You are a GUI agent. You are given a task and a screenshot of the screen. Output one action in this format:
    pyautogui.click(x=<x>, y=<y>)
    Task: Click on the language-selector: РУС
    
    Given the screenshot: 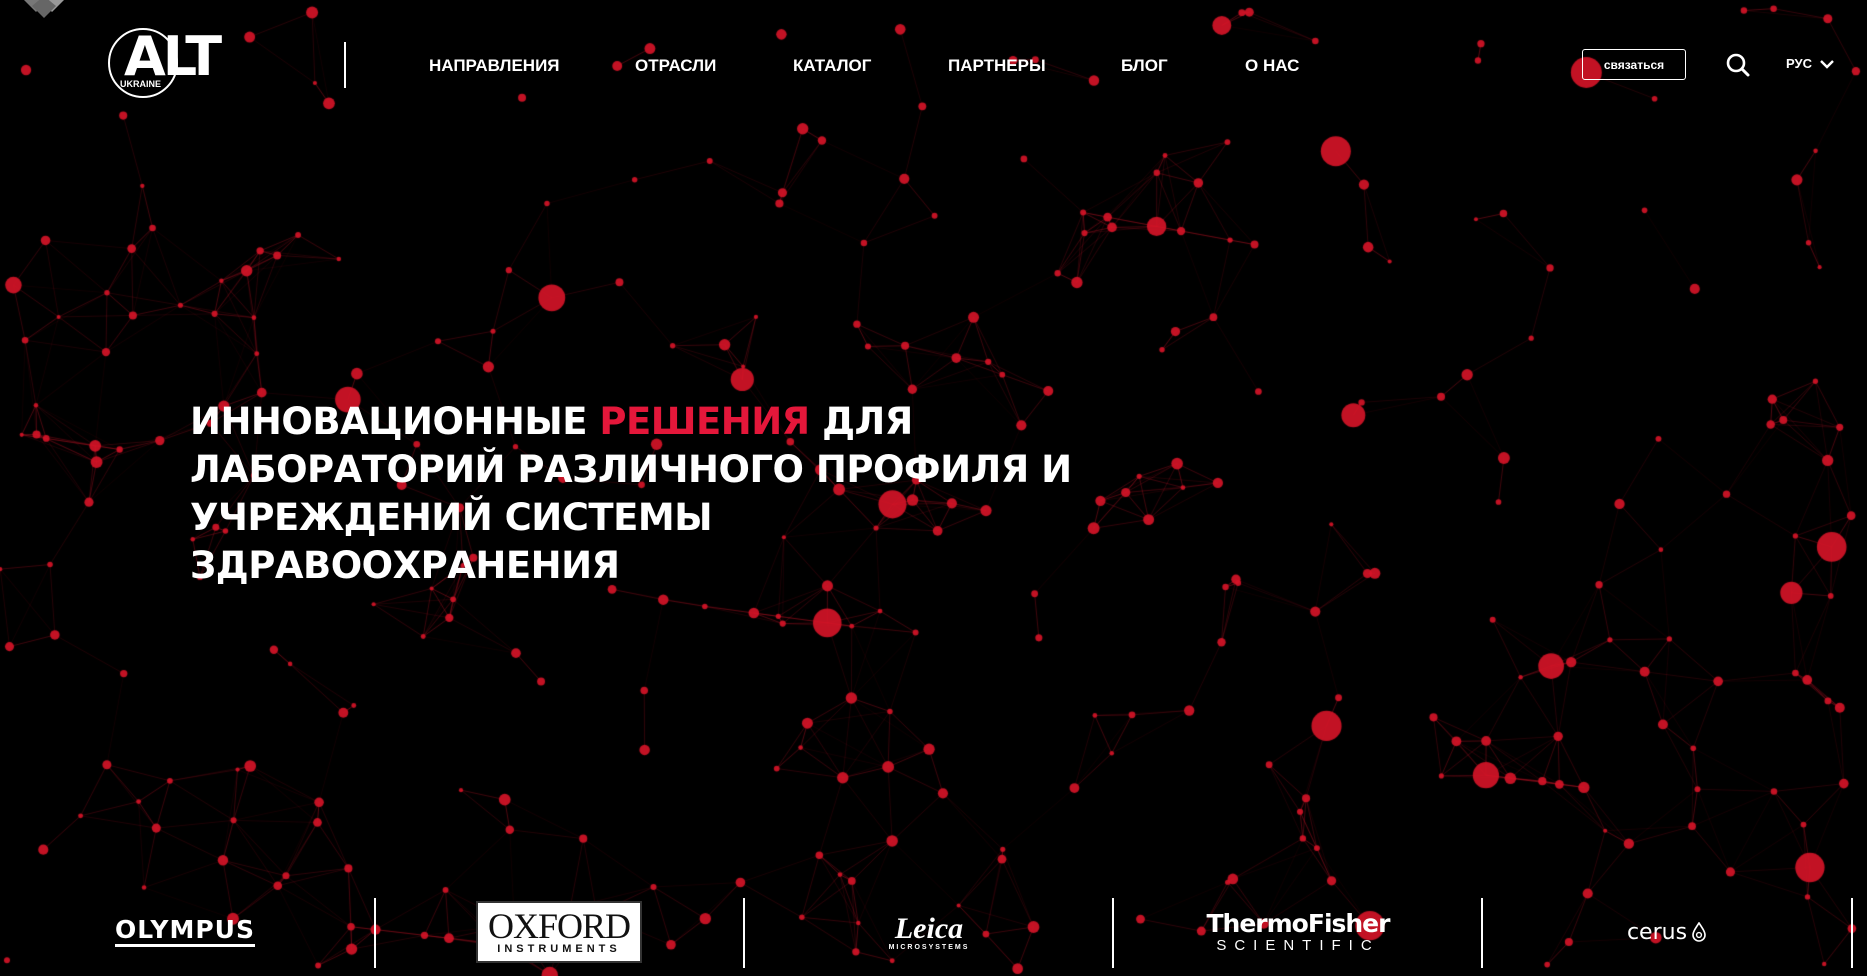 What is the action you would take?
    pyautogui.click(x=1810, y=63)
    